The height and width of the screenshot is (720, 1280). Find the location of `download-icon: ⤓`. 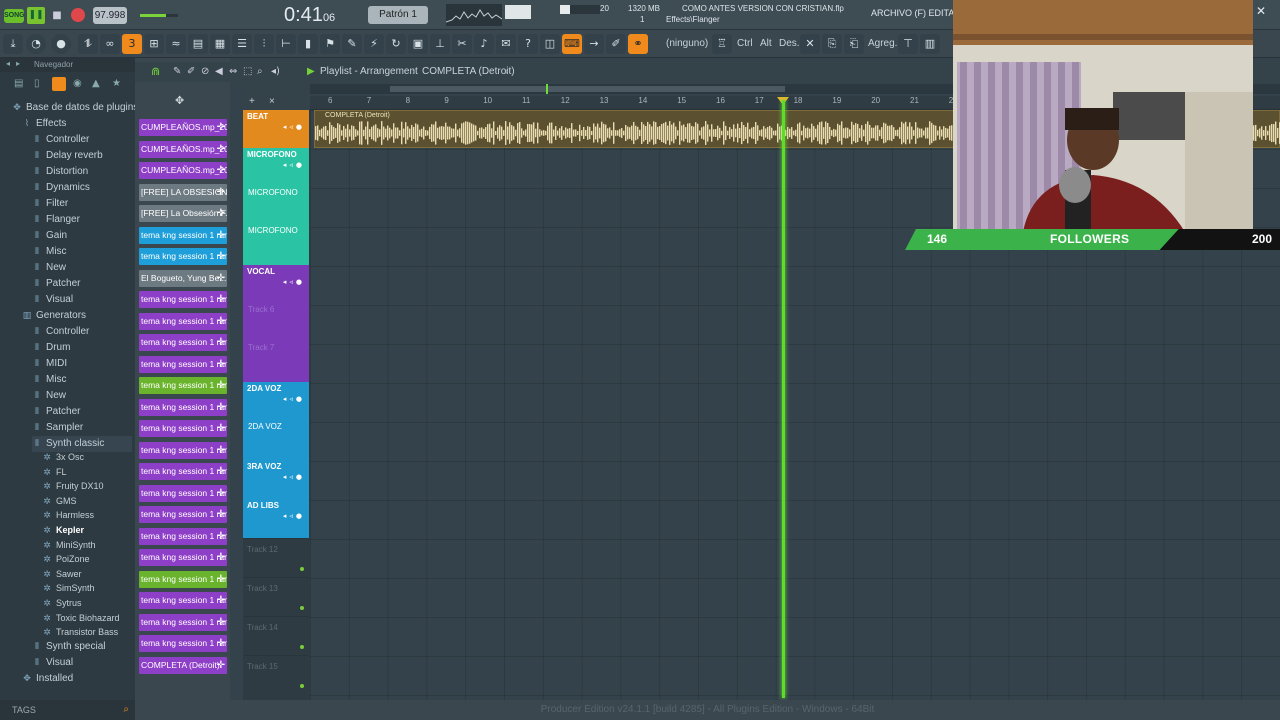

download-icon: ⤓ is located at coordinates (13, 44).